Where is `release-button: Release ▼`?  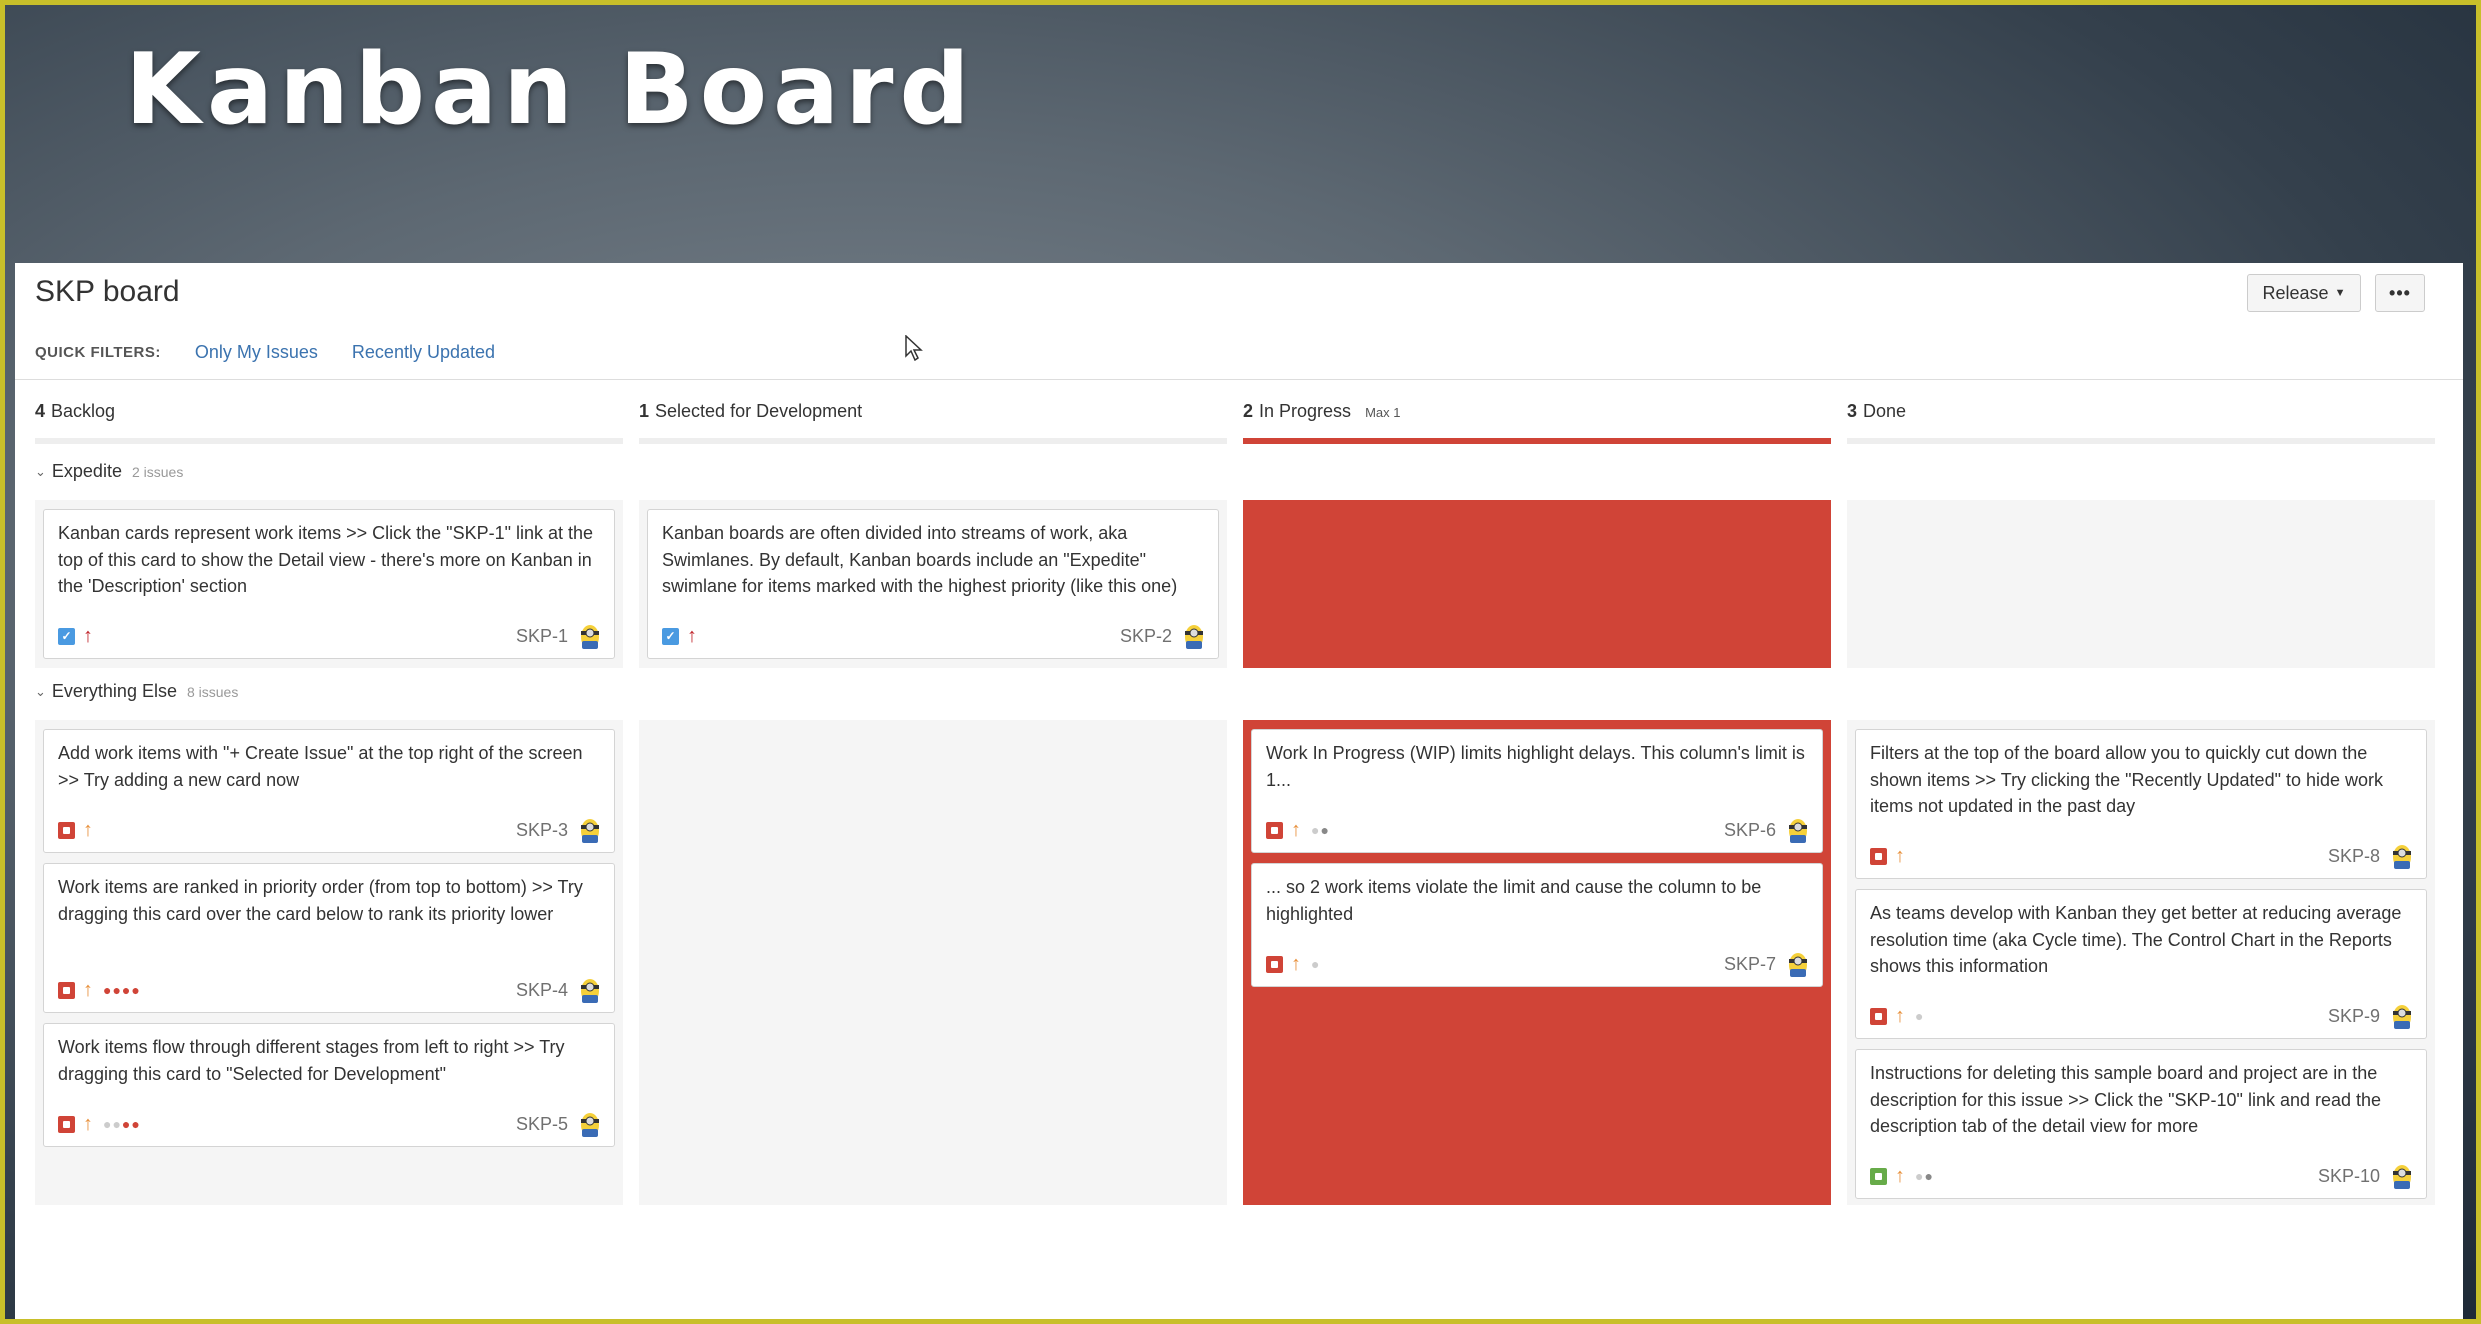
release-button: Release ▼ is located at coordinates (2304, 293).